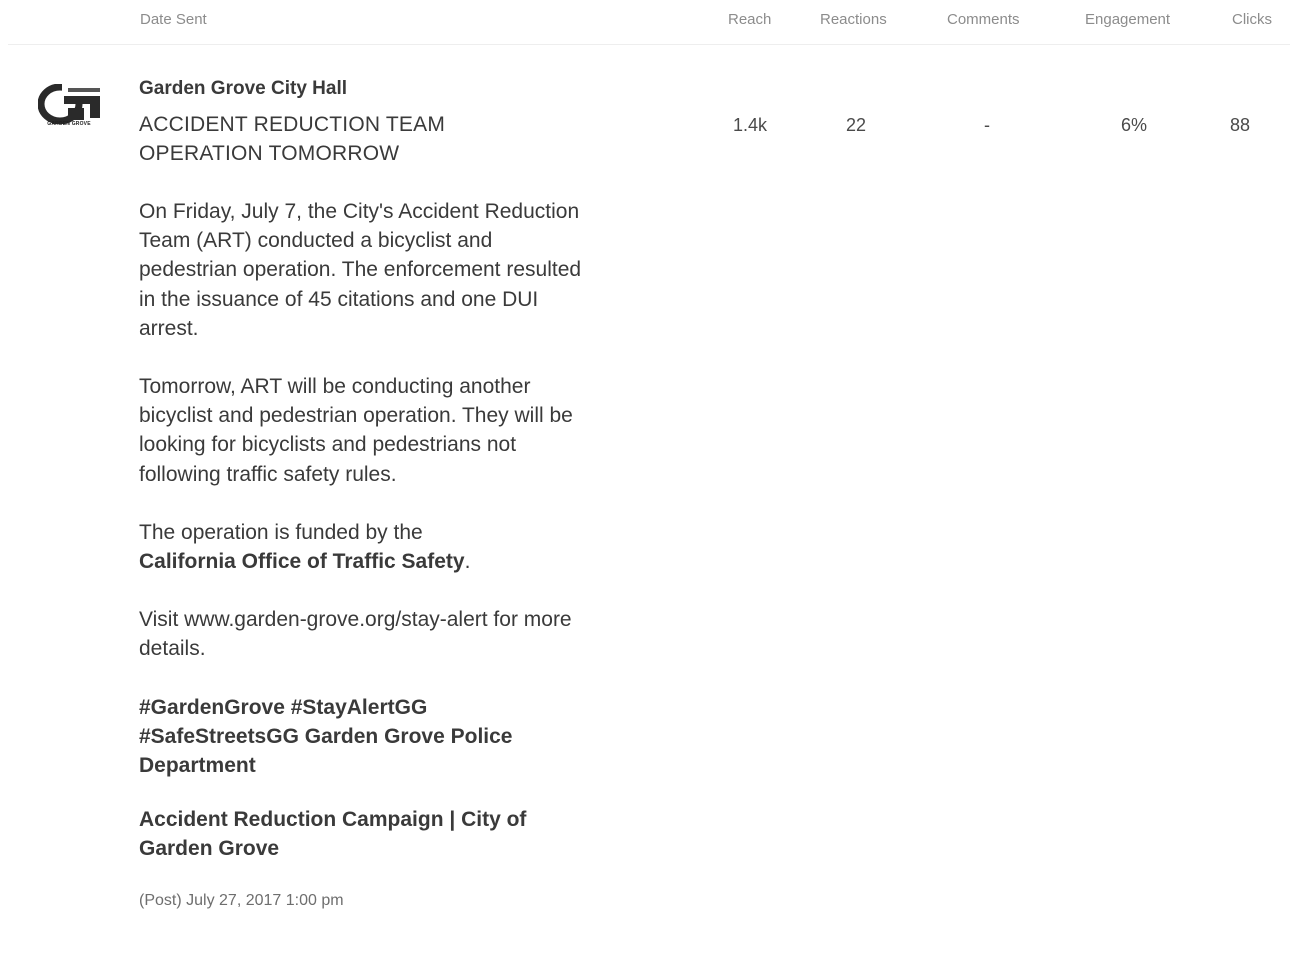 This screenshot has width=1296, height=954. What do you see at coordinates (749, 19) in the screenshot?
I see `column-header-reach: Reach` at bounding box center [749, 19].